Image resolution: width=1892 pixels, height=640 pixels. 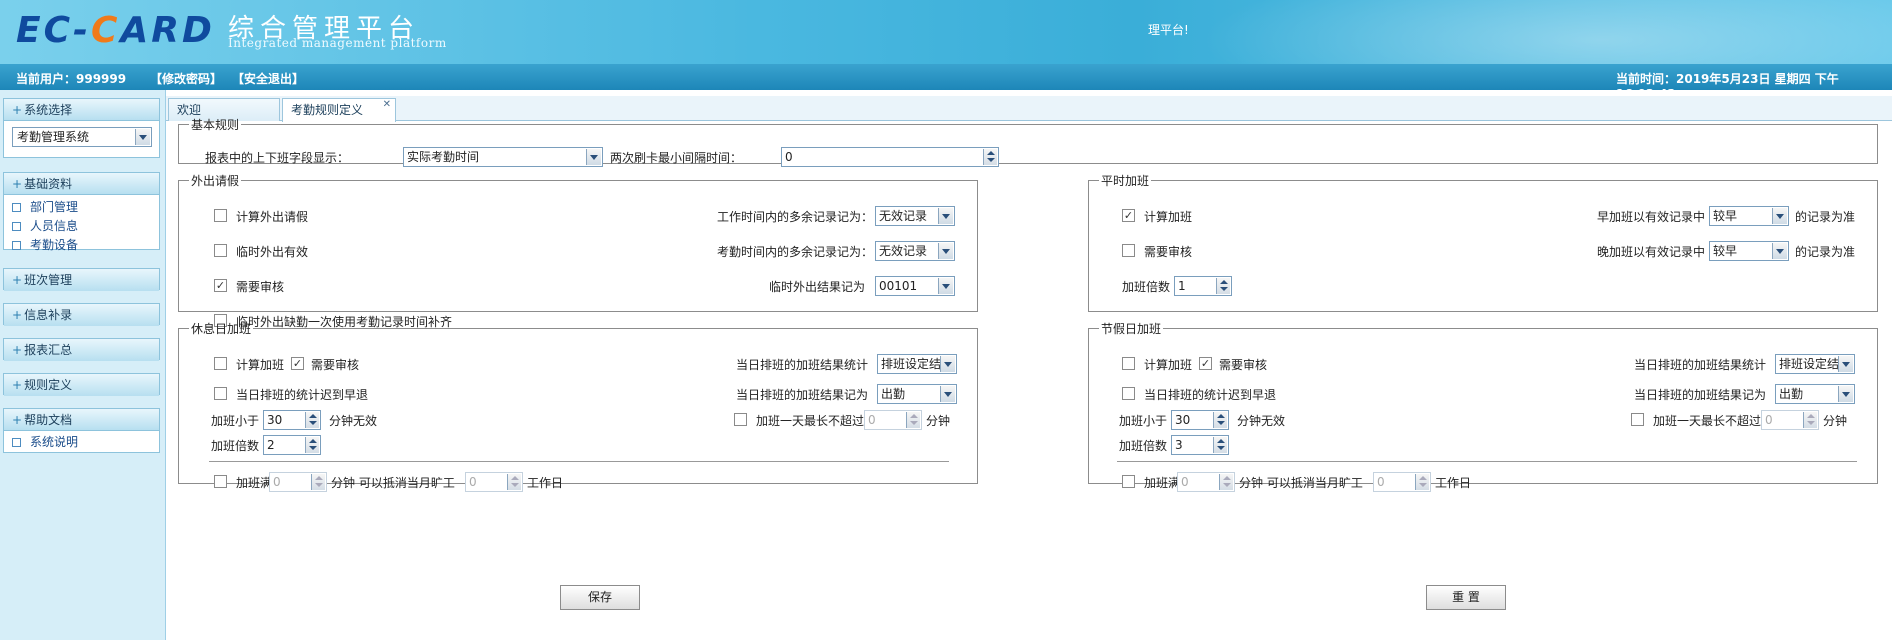 What do you see at coordinates (1815, 364) in the screenshot?
I see `holiday-stat-select: 排班设定结` at bounding box center [1815, 364].